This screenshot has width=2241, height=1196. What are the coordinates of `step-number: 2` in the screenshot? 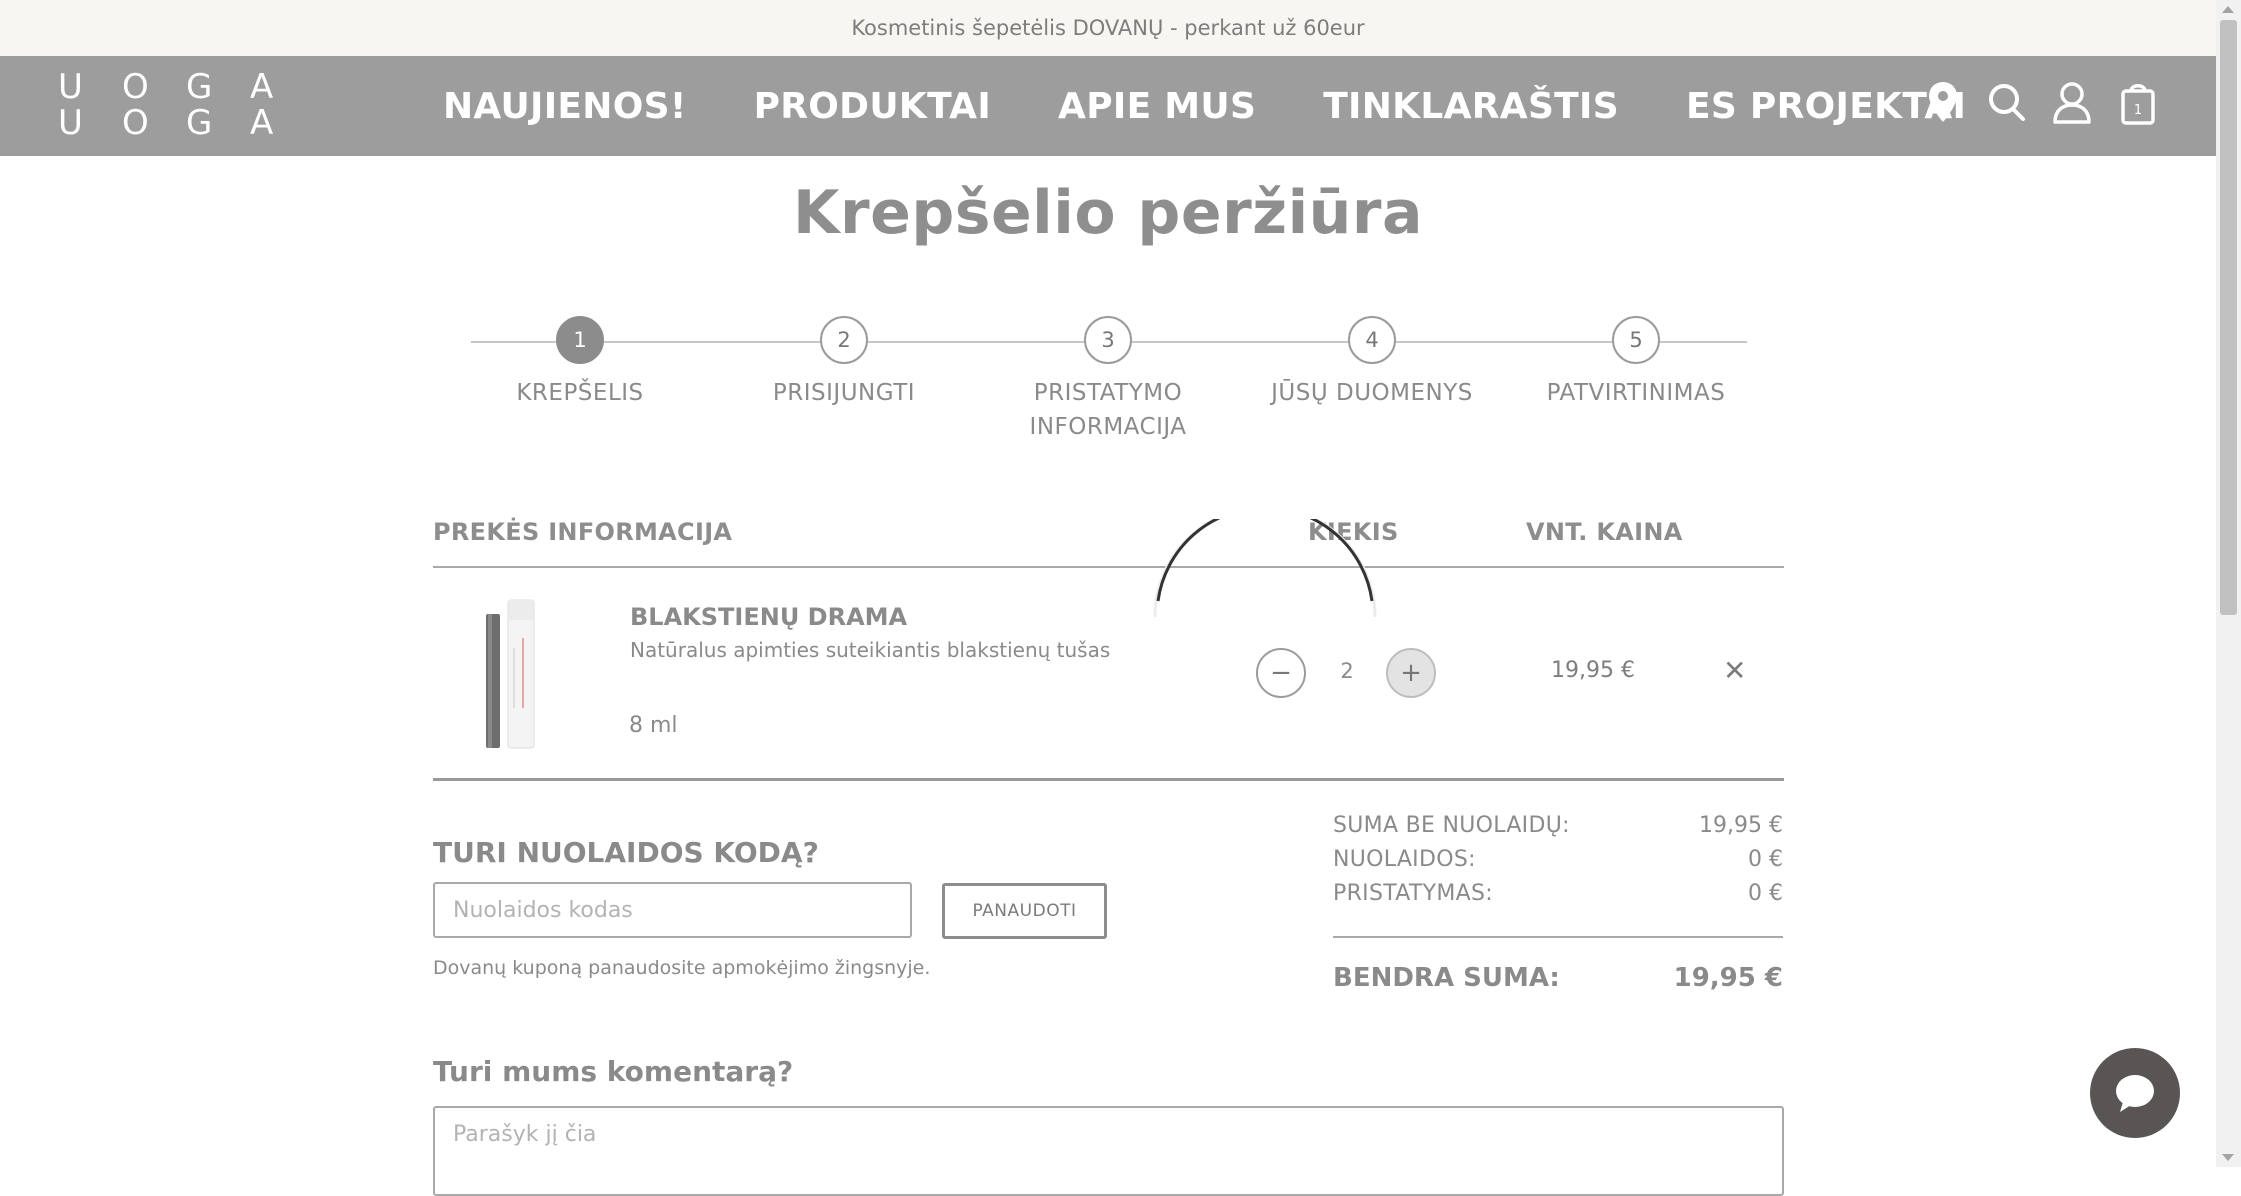 It's located at (844, 340).